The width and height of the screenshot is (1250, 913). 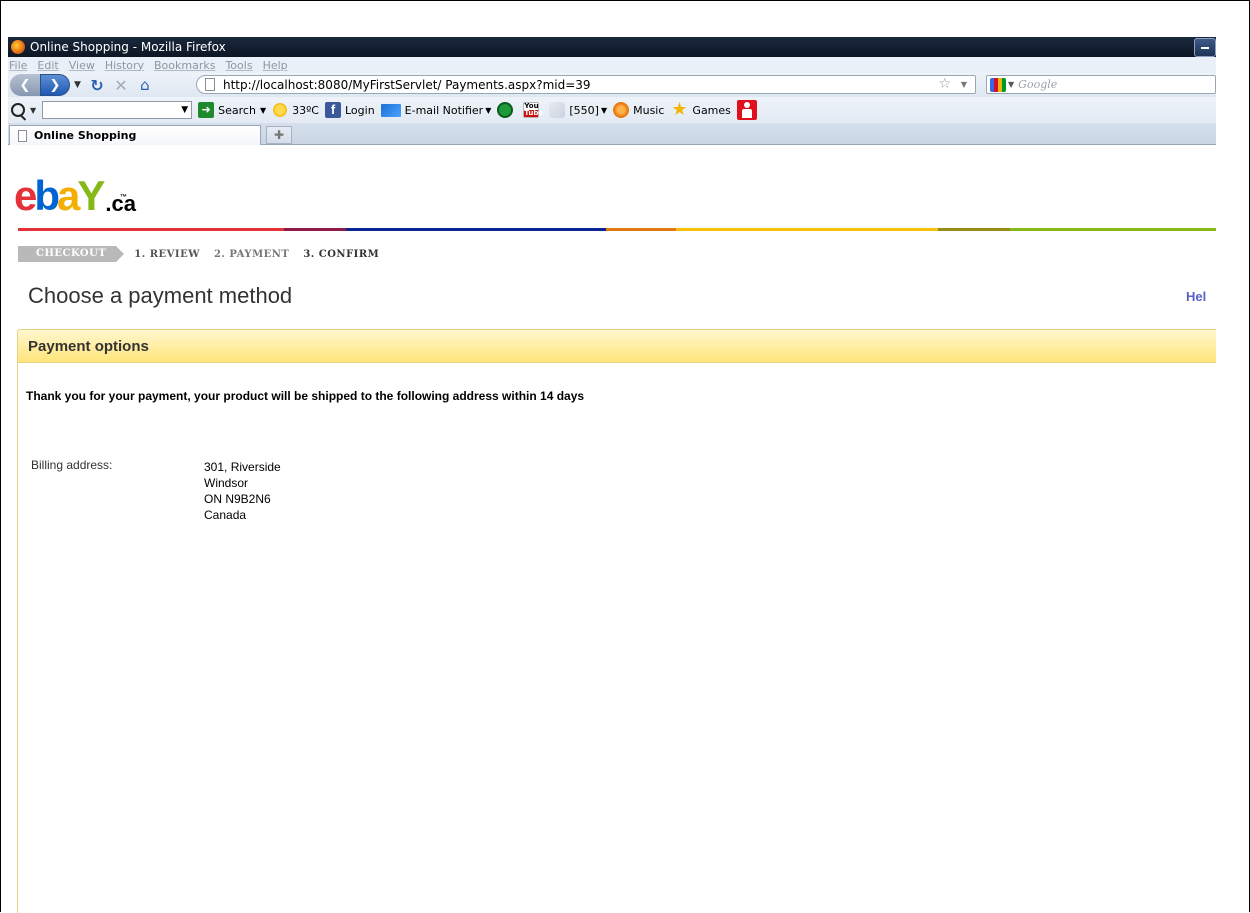 What do you see at coordinates (649, 110) in the screenshot?
I see `music-label: Music` at bounding box center [649, 110].